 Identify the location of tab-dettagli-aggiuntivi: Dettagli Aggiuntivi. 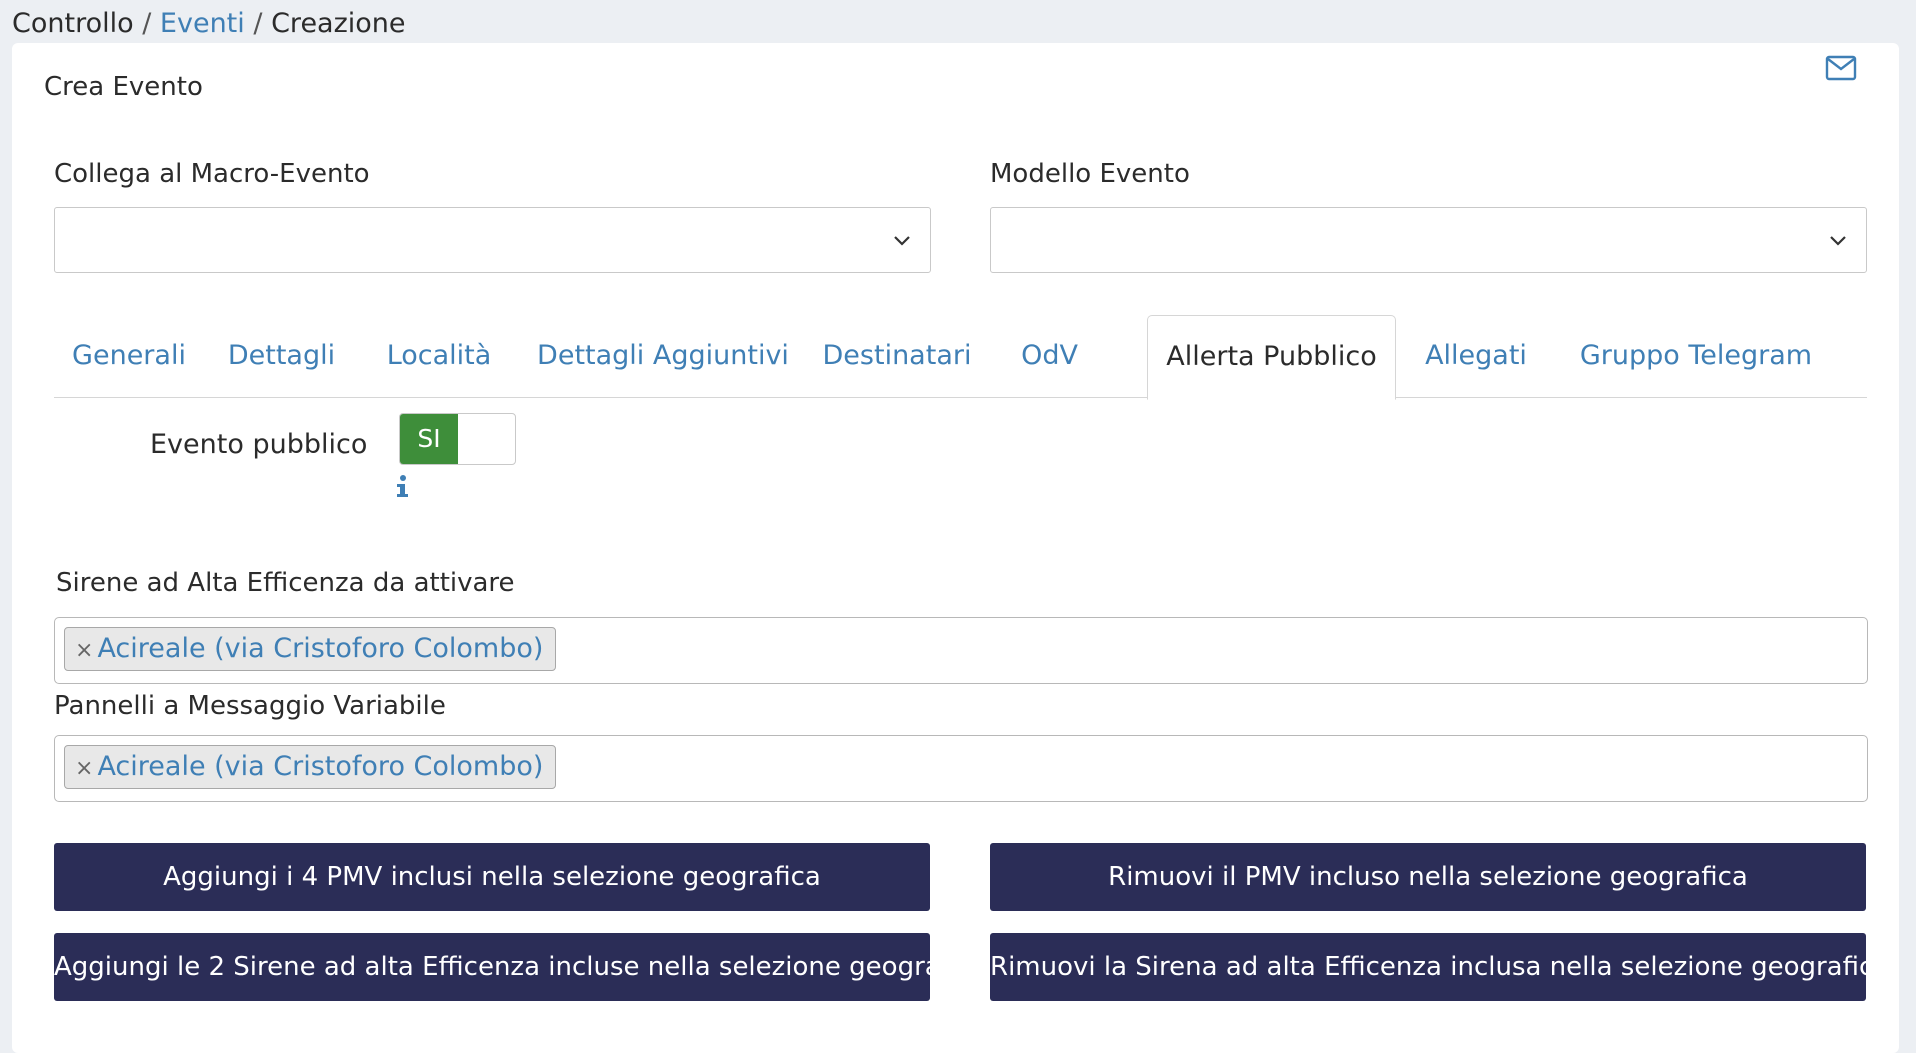
(663, 356).